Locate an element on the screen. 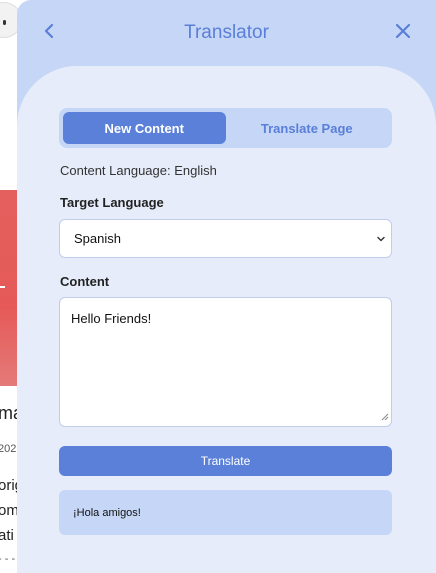 The image size is (436, 573). background-text-fragment: ati is located at coordinates (7, 535).